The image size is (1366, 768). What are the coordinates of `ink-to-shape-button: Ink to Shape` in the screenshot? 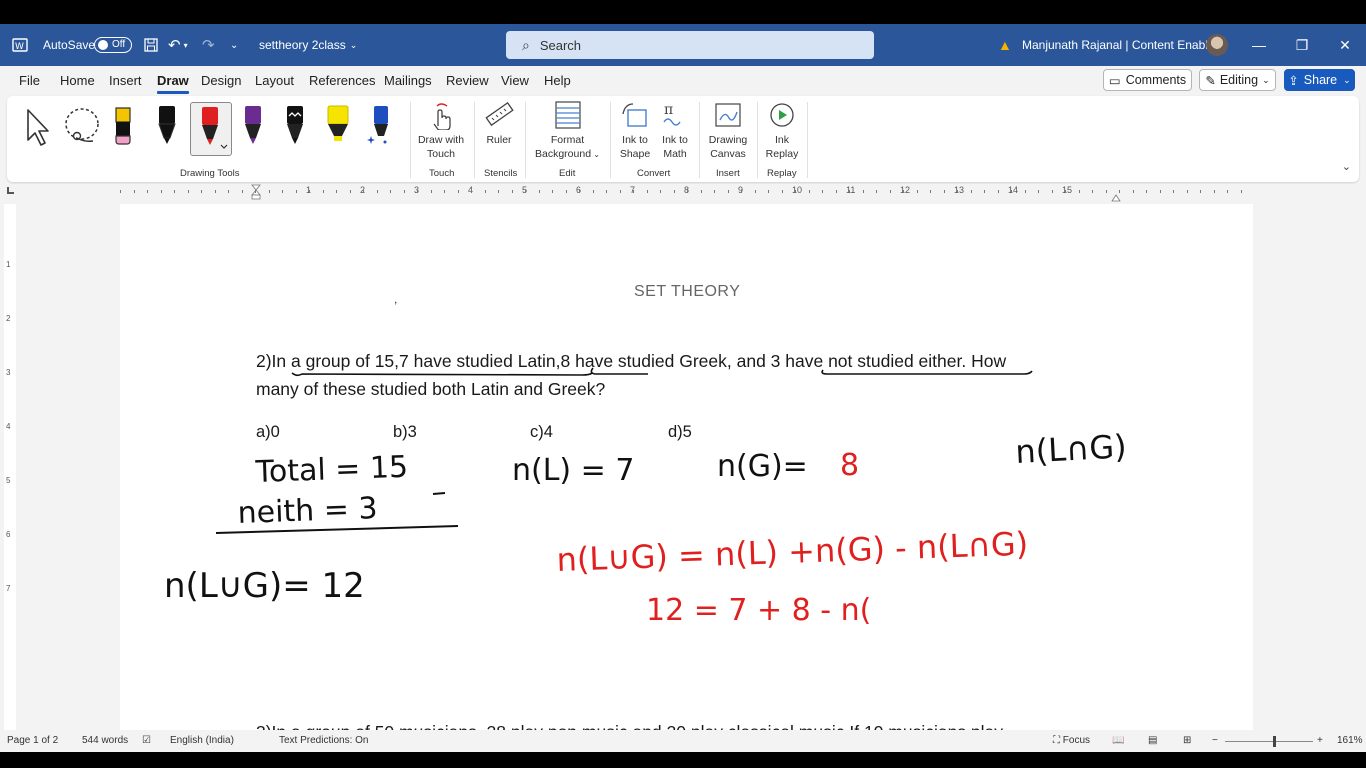 It's located at (635, 130).